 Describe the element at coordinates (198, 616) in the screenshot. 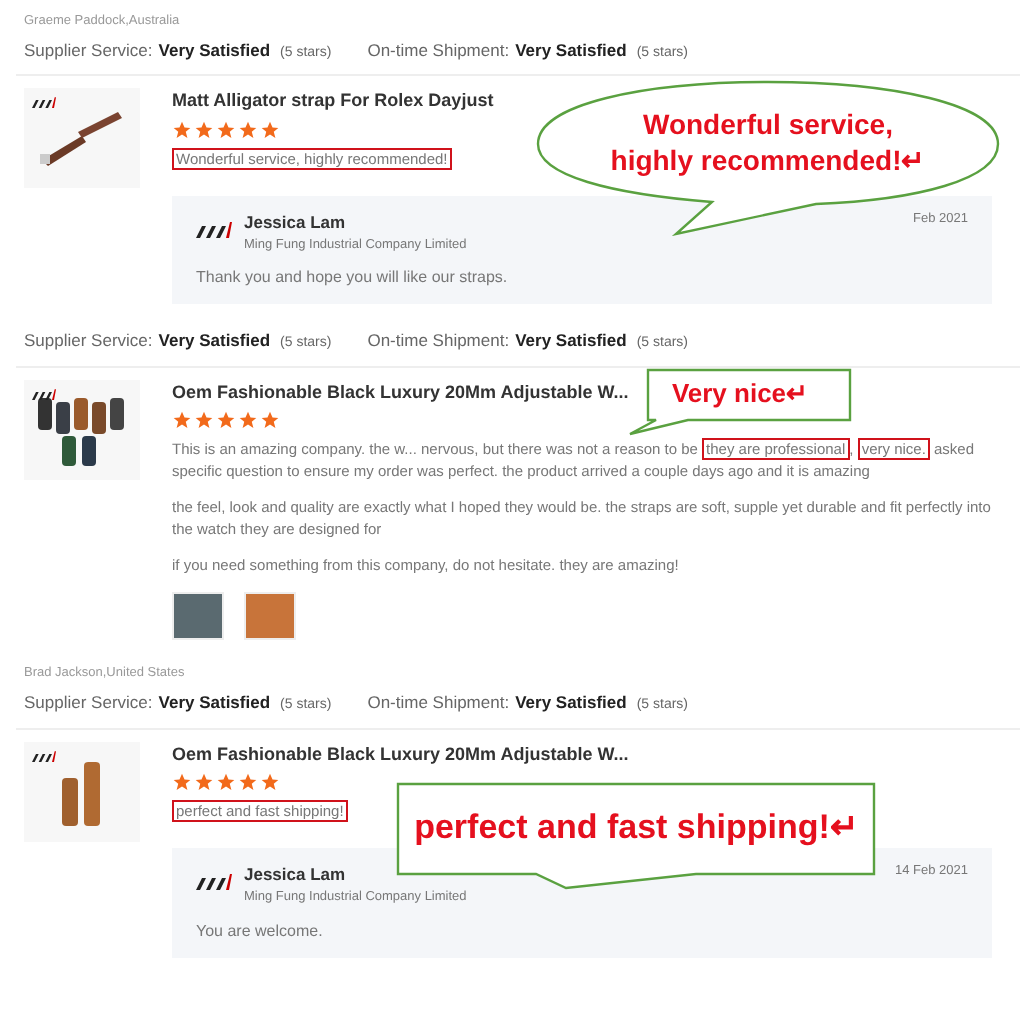

I see `watch-photo-placeholder` at that location.